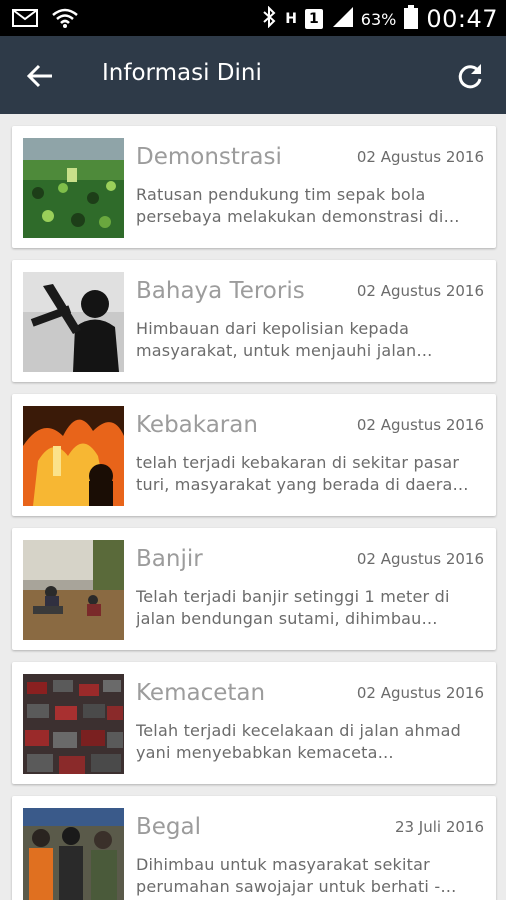 Image resolution: width=506 pixels, height=900 pixels. Describe the element at coordinates (253, 18) in the screenshot. I see `status-bar: H 1 63% 00:47` at that location.